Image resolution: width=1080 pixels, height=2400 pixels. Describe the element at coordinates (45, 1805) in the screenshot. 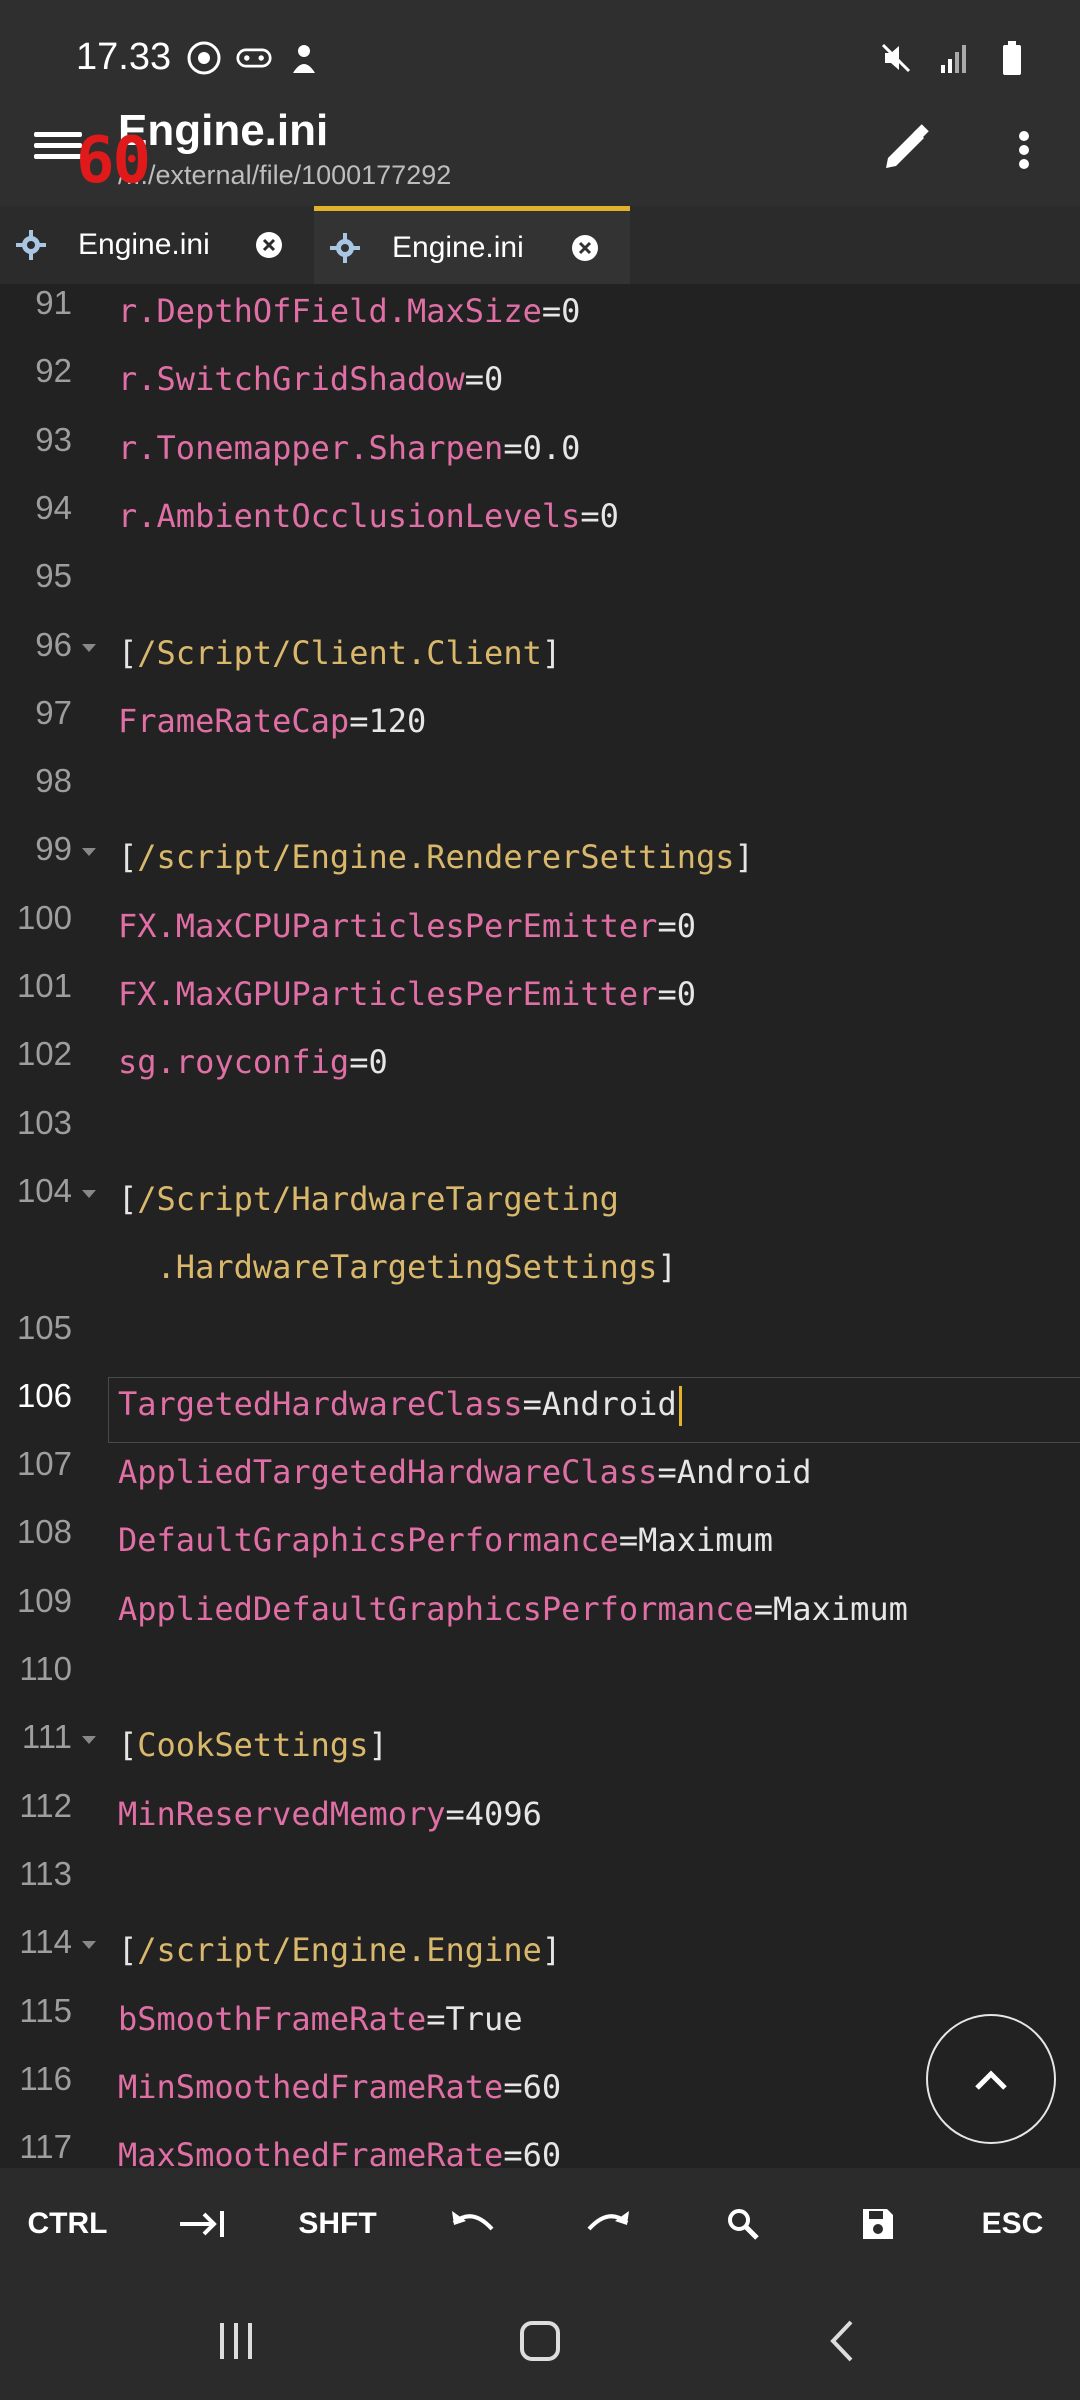

I see `line-number: 112` at that location.